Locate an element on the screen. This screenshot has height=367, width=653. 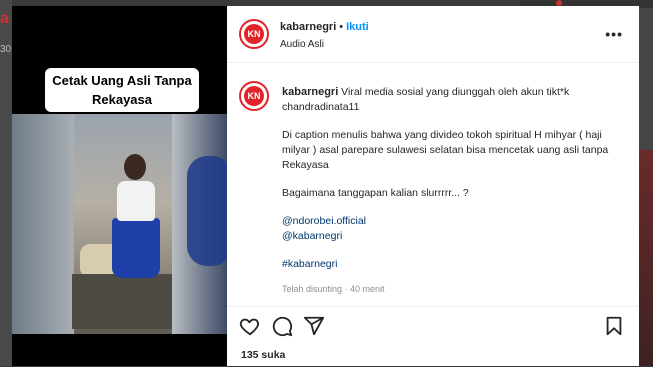
caption-username: kabarnegri is located at coordinates (310, 92).